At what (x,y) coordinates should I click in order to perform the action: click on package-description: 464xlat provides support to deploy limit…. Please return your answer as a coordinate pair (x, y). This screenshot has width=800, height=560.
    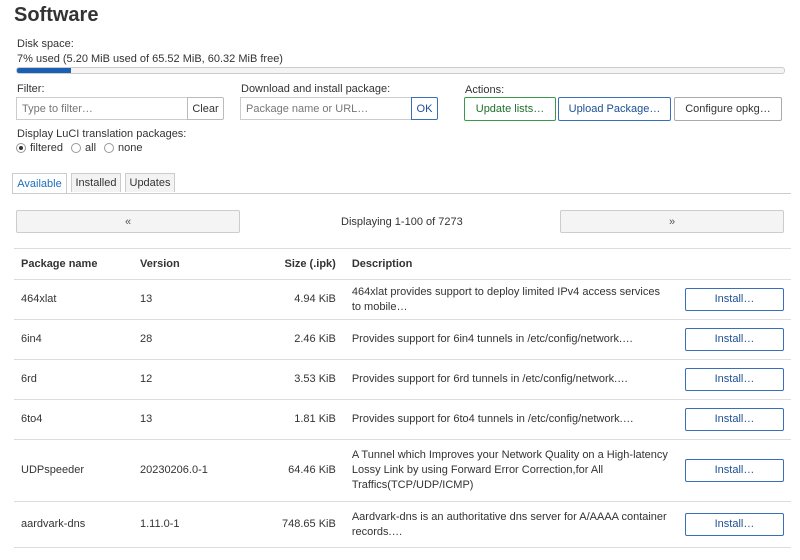
    Looking at the image, I should click on (511, 299).